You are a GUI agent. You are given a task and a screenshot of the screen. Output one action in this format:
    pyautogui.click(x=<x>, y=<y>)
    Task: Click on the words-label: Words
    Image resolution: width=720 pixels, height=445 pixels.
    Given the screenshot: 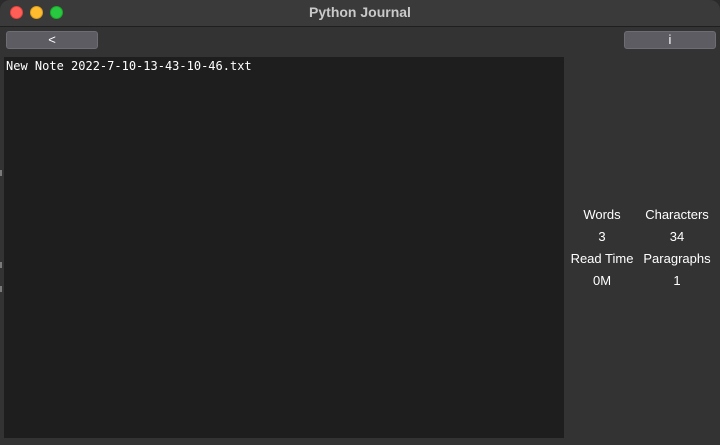 What is the action you would take?
    pyautogui.click(x=602, y=214)
    